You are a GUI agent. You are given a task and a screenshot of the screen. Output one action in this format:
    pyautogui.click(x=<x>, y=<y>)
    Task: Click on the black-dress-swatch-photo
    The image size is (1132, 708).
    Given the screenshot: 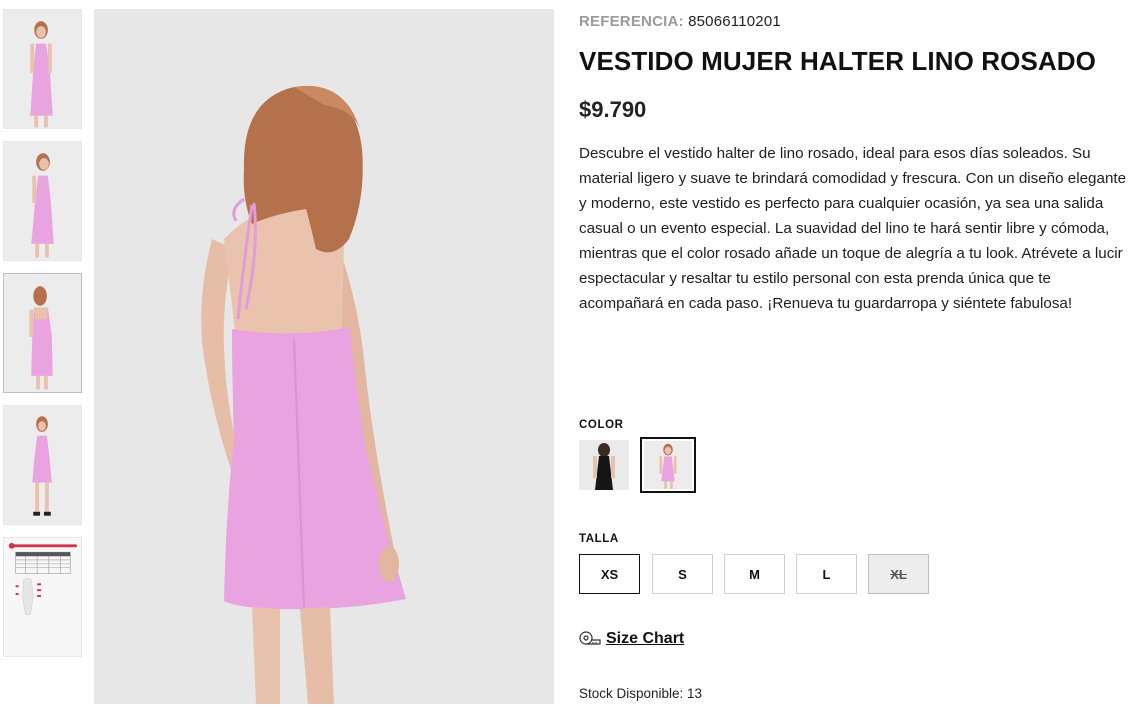 What is the action you would take?
    pyautogui.click(x=604, y=465)
    